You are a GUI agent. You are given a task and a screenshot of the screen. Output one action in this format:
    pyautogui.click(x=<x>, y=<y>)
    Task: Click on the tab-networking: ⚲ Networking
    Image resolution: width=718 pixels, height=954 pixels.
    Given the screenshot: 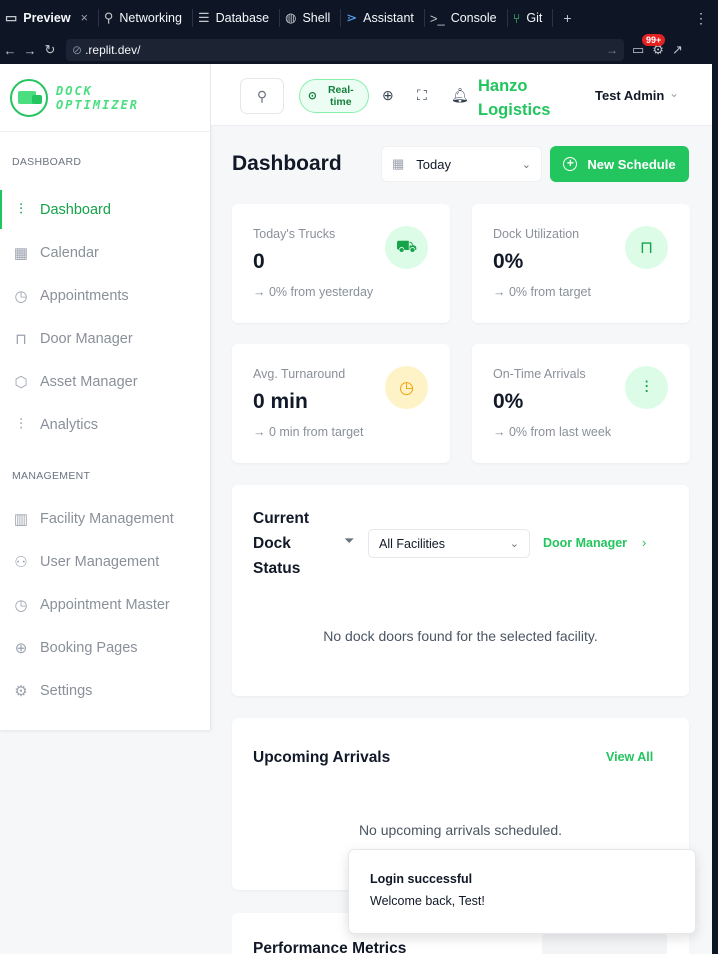 What is the action you would take?
    pyautogui.click(x=145, y=18)
    